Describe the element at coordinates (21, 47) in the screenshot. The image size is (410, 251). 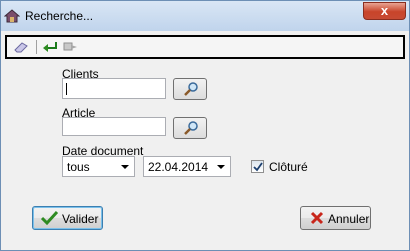
I see `eraser-icon` at that location.